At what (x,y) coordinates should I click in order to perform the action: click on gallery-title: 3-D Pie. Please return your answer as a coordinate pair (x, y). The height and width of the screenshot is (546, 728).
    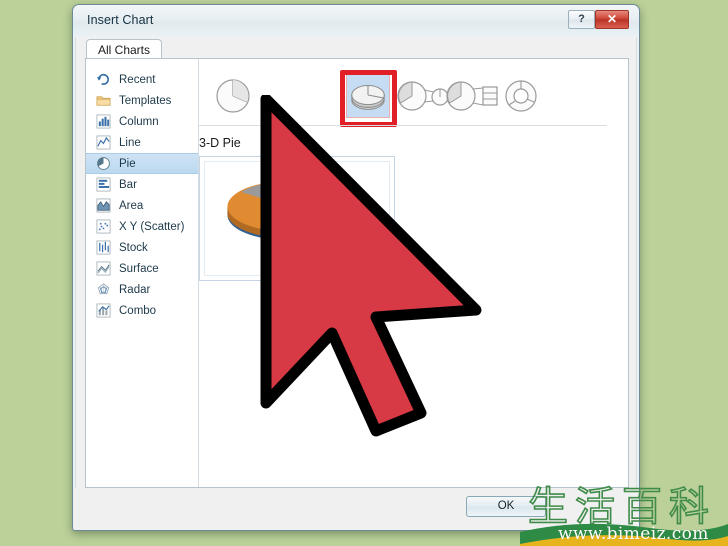
    Looking at the image, I should click on (220, 143).